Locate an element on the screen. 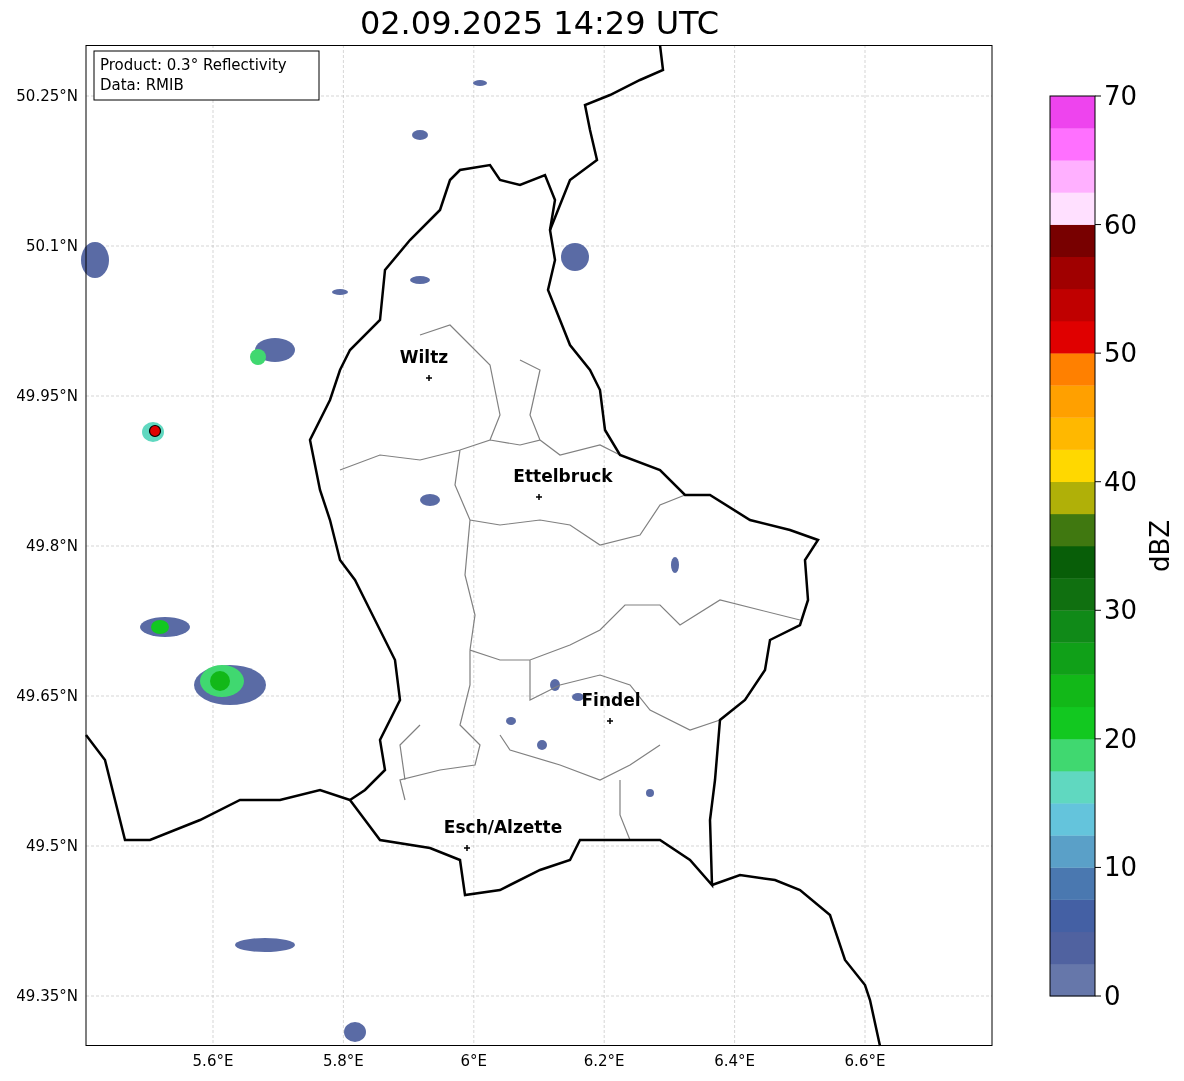 The image size is (1184, 1081). city-label: Wiltz is located at coordinates (424, 357).